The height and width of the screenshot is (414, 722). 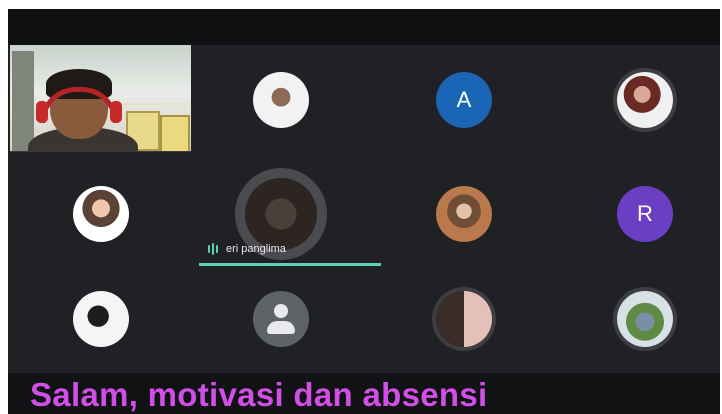 I want to click on participant-tile: A, so click(x=464, y=99).